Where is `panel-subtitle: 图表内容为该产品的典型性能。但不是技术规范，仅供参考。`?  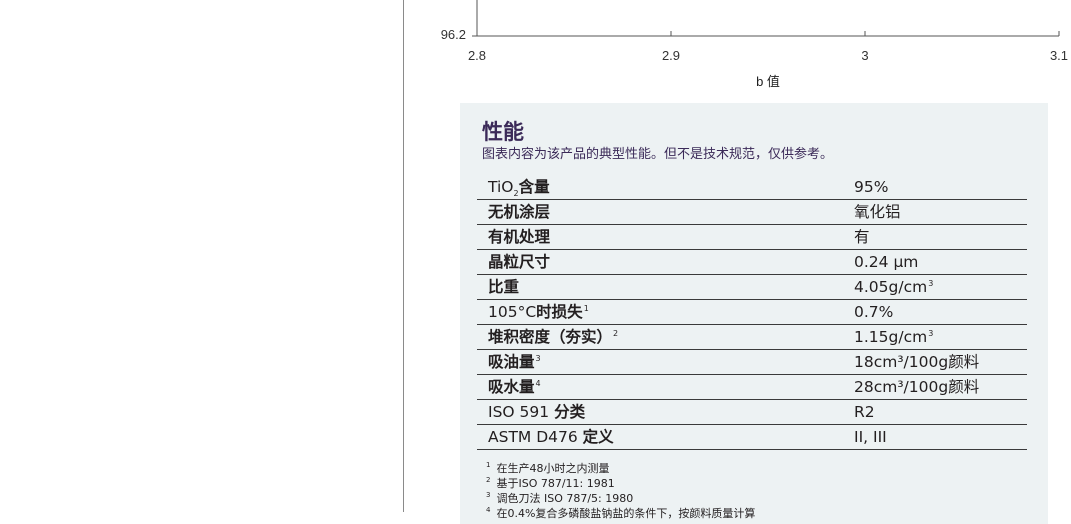
panel-subtitle: 图表内容为该产品的典型性能。但不是技术规范，仅供参考。 is located at coordinates (658, 154).